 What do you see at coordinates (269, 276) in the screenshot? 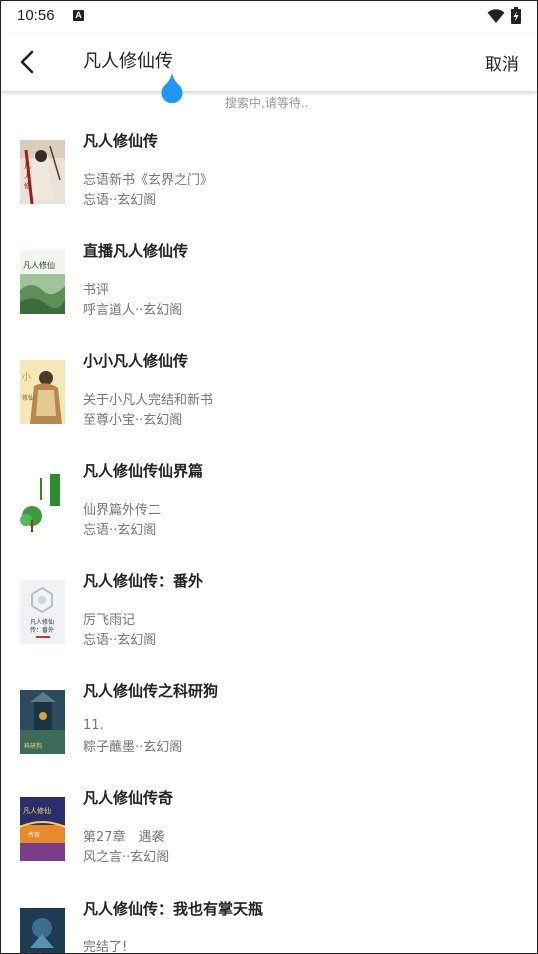
I see `list-item: 凡人修仙 直播凡人修仙传 书评 呼言道人··玄幻阁` at bounding box center [269, 276].